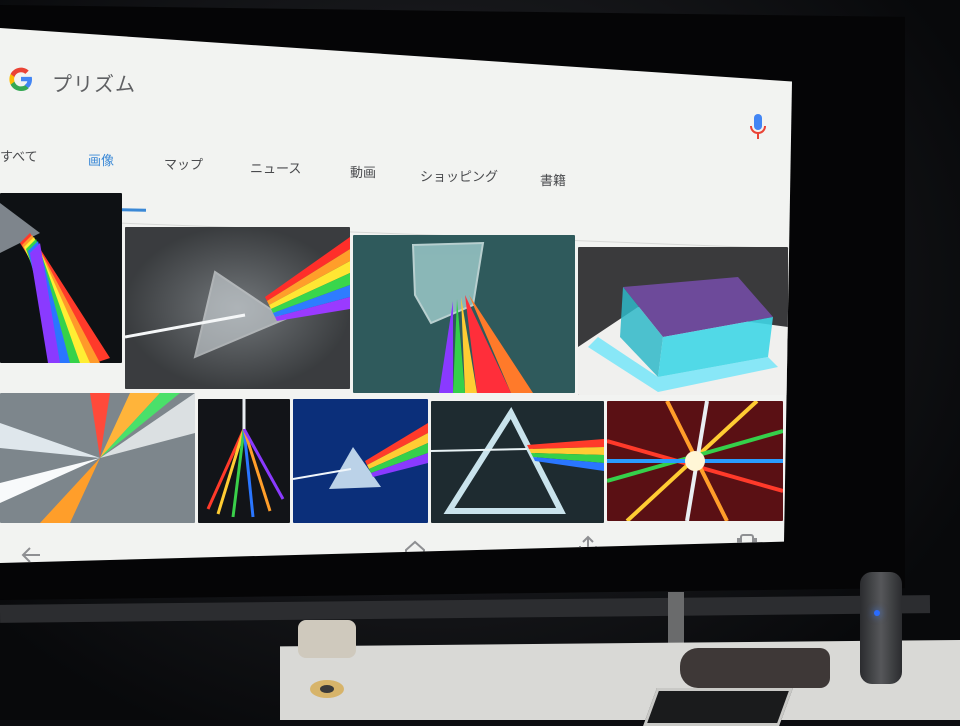  Describe the element at coordinates (718, 707) in the screenshot. I see `tablet-device` at that location.